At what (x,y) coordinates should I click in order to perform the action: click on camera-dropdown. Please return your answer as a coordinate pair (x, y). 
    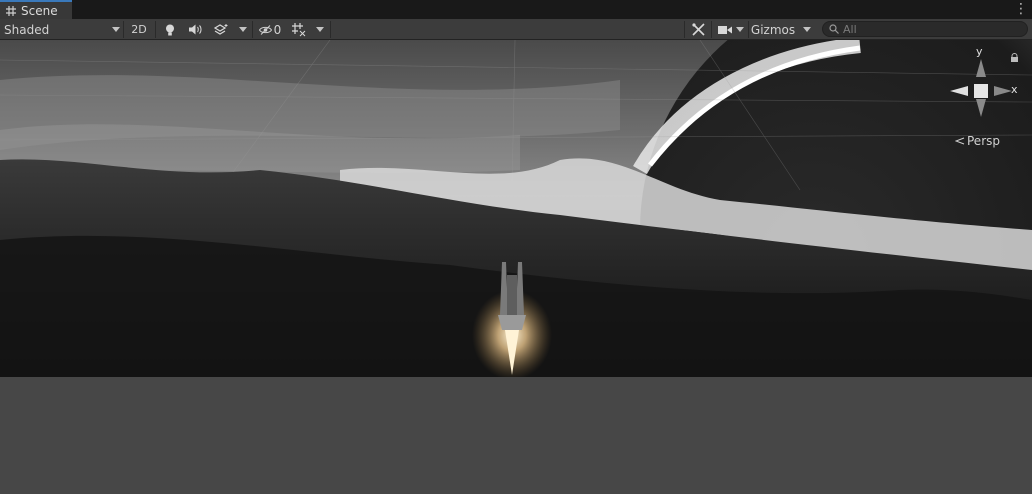
    Looking at the image, I should click on (740, 29).